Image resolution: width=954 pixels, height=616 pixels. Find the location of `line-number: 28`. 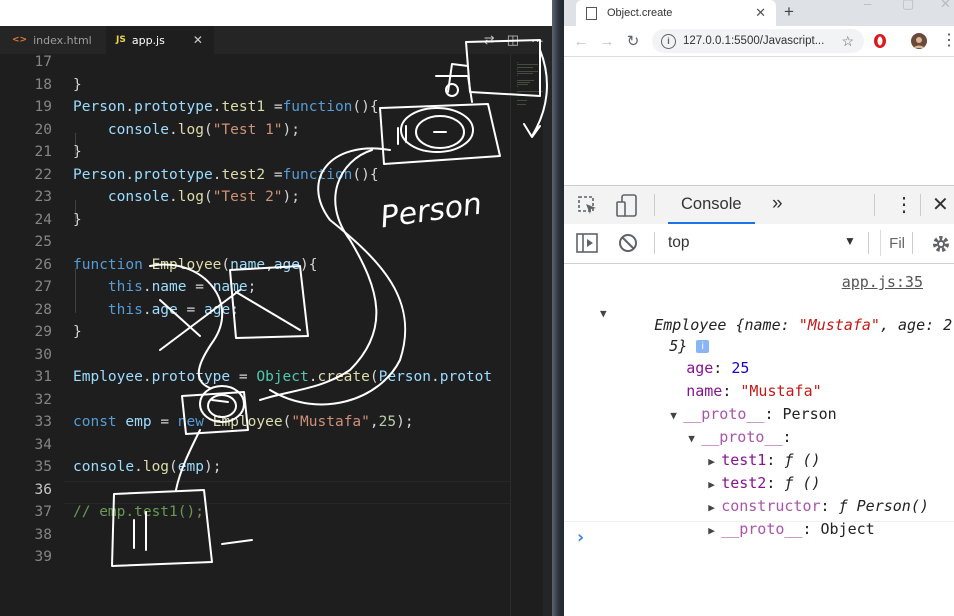

line-number: 28 is located at coordinates (26, 310).